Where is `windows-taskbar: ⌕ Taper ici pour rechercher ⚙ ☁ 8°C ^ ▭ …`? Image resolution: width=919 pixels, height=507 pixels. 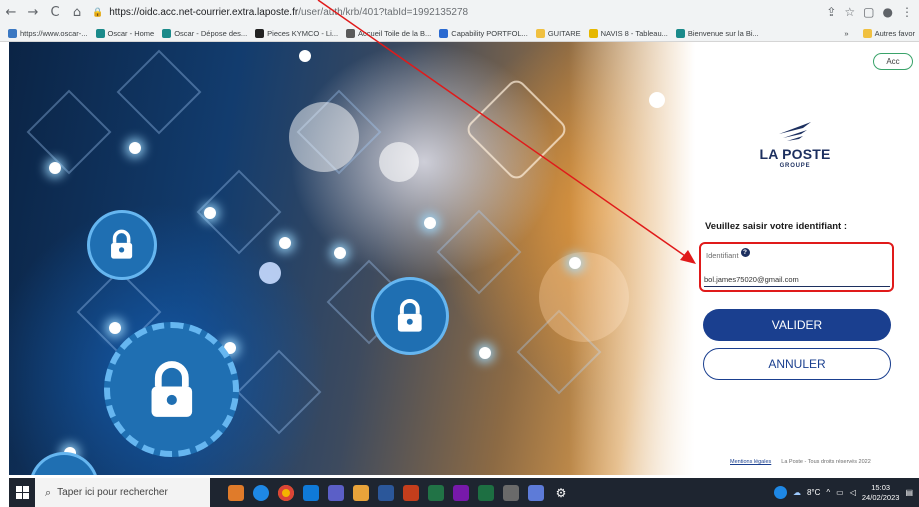
windows-taskbar: ⌕ Taper ici pour rechercher ⚙ ☁ 8°C ^ ▭ … is located at coordinates (464, 492).